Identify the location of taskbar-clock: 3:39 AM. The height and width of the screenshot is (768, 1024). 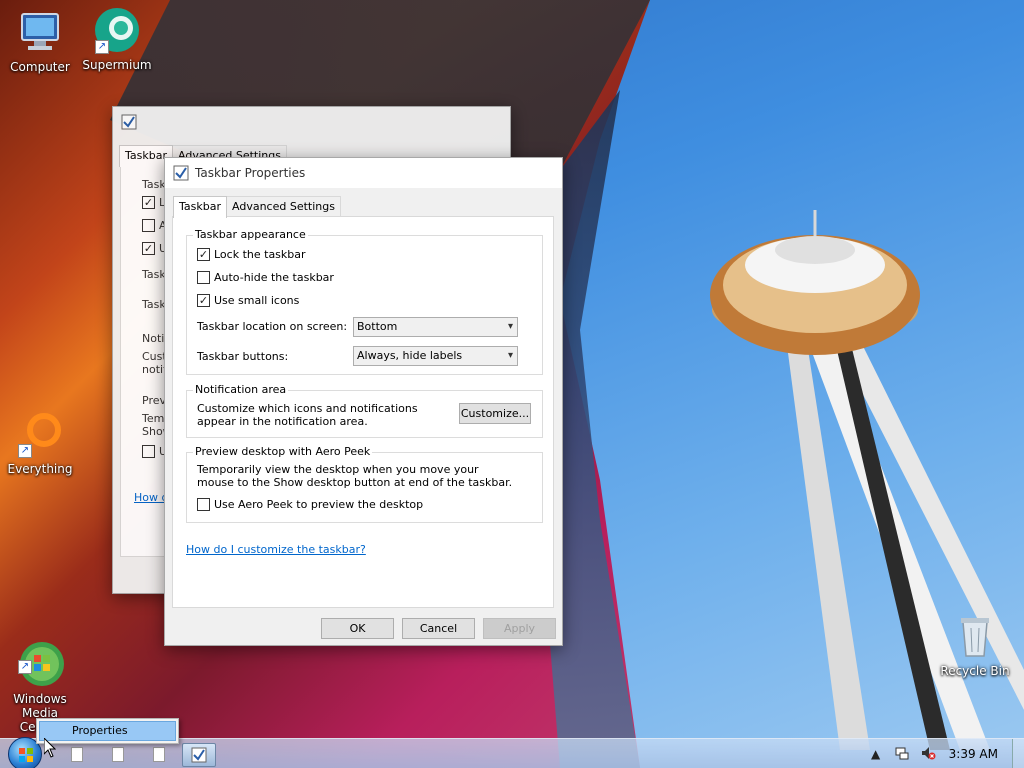
(973, 754).